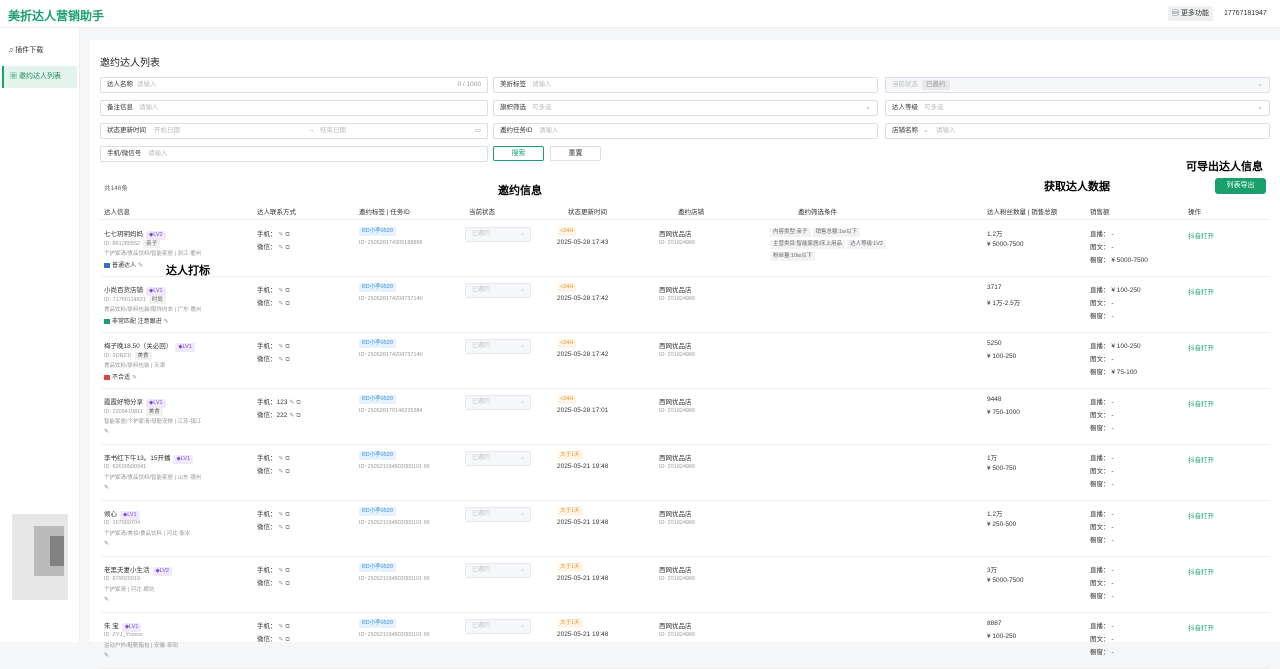  Describe the element at coordinates (167, 131) in the screenshot. I see `start-date-input: 开始日期` at that location.